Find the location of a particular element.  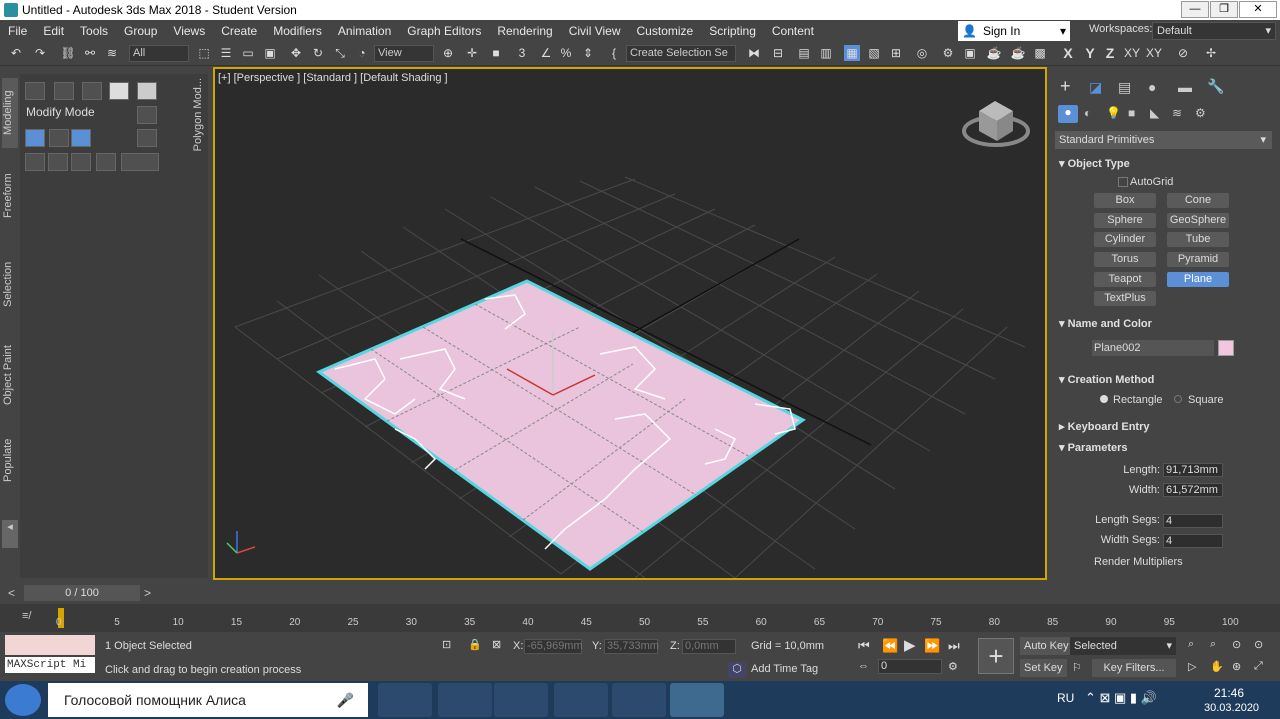

box-button: Box is located at coordinates (1125, 200).